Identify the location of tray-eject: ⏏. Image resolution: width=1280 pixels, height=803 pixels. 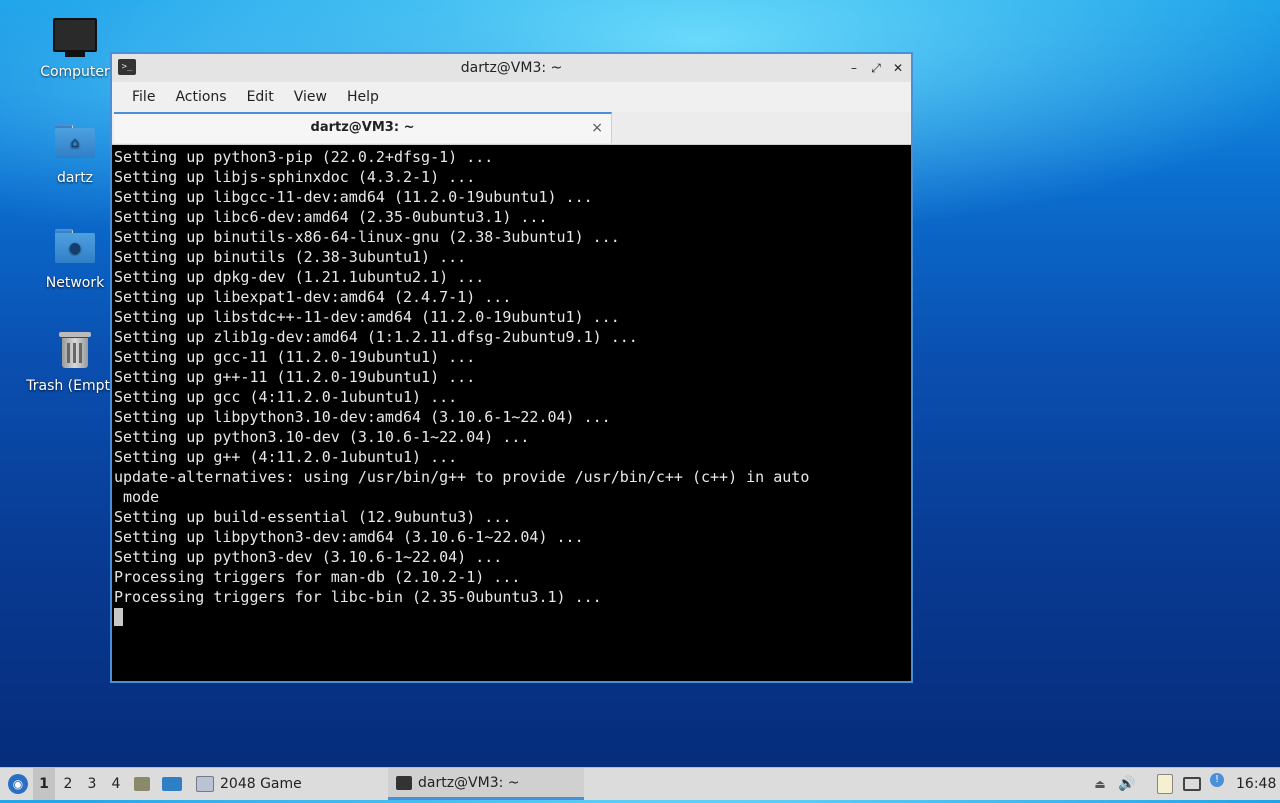
(1100, 784).